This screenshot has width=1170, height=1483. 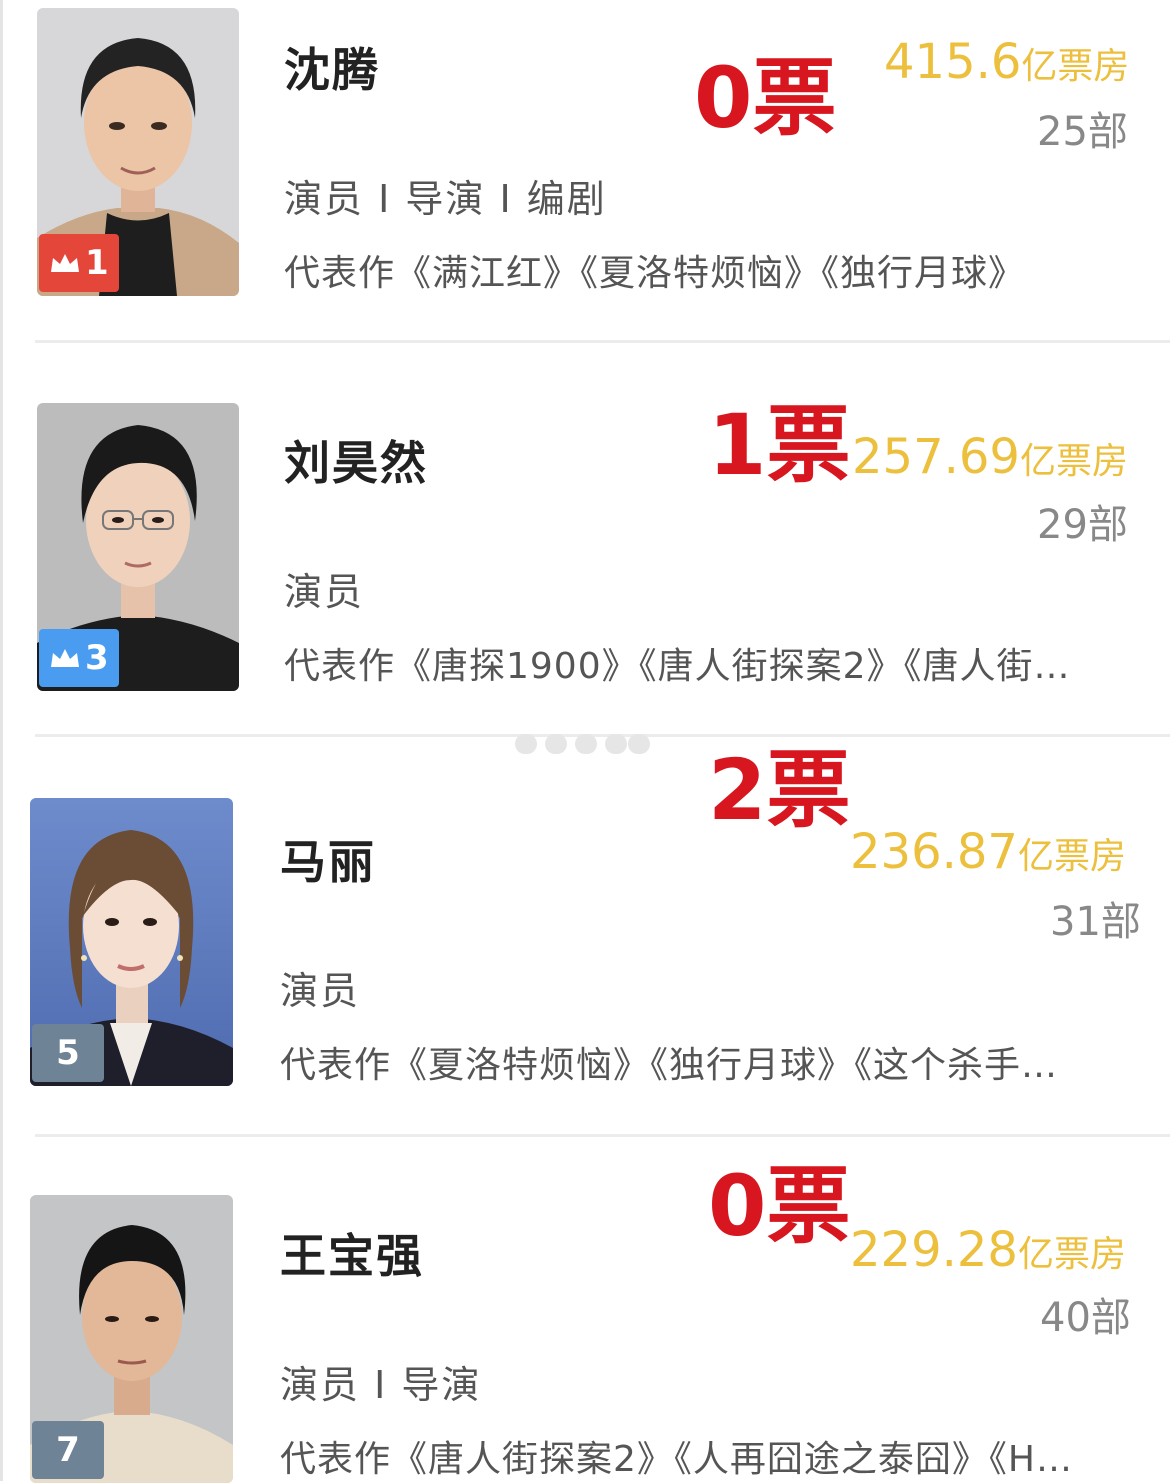 I want to click on actor-name: 刘昊然, so click(x=356, y=463).